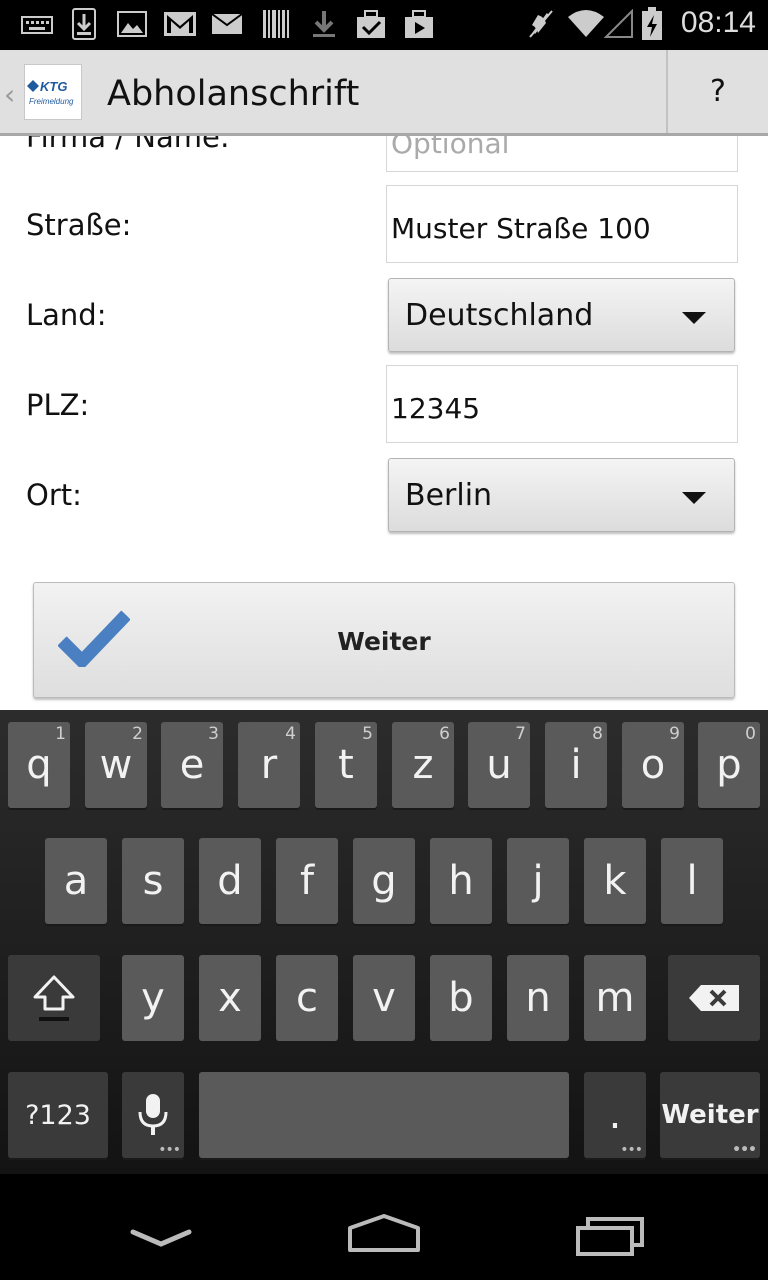 This screenshot has height=1280, width=768. I want to click on checklist-icon, so click(371, 24).